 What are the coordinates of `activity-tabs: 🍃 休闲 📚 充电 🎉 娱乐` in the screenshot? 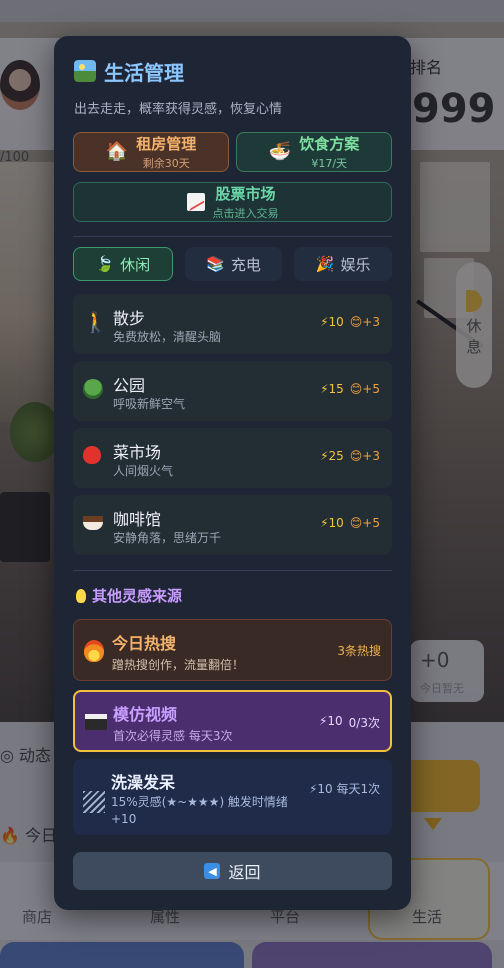 It's located at (233, 264).